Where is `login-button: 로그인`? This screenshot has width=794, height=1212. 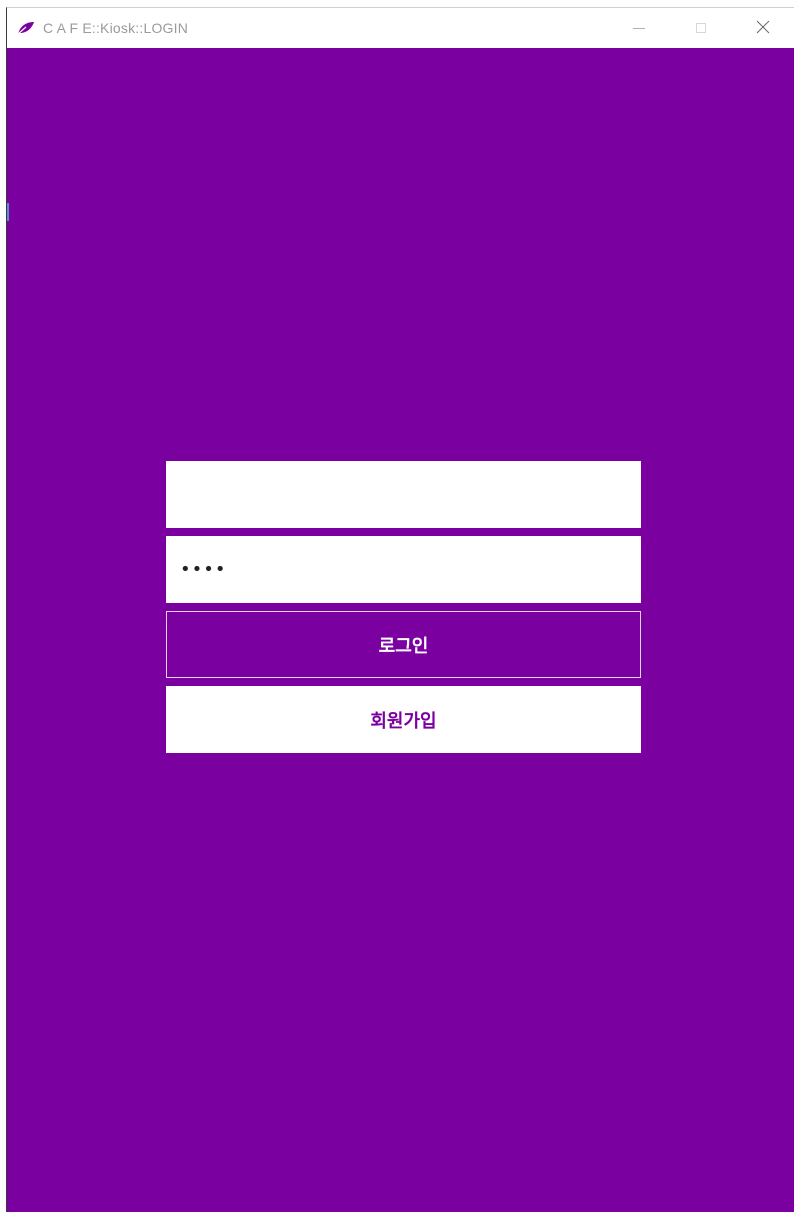 login-button: 로그인 is located at coordinates (403, 644).